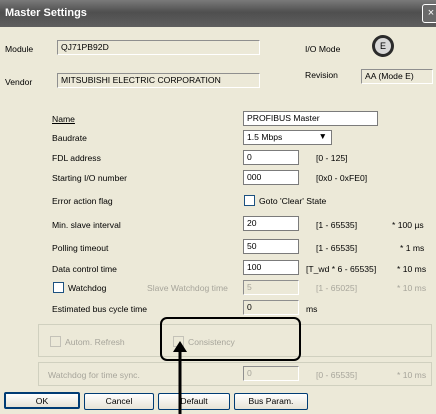 The width and height of the screenshot is (436, 414). Describe the element at coordinates (55, 341) in the screenshot. I see `autom-refresh-checkbox` at that location.